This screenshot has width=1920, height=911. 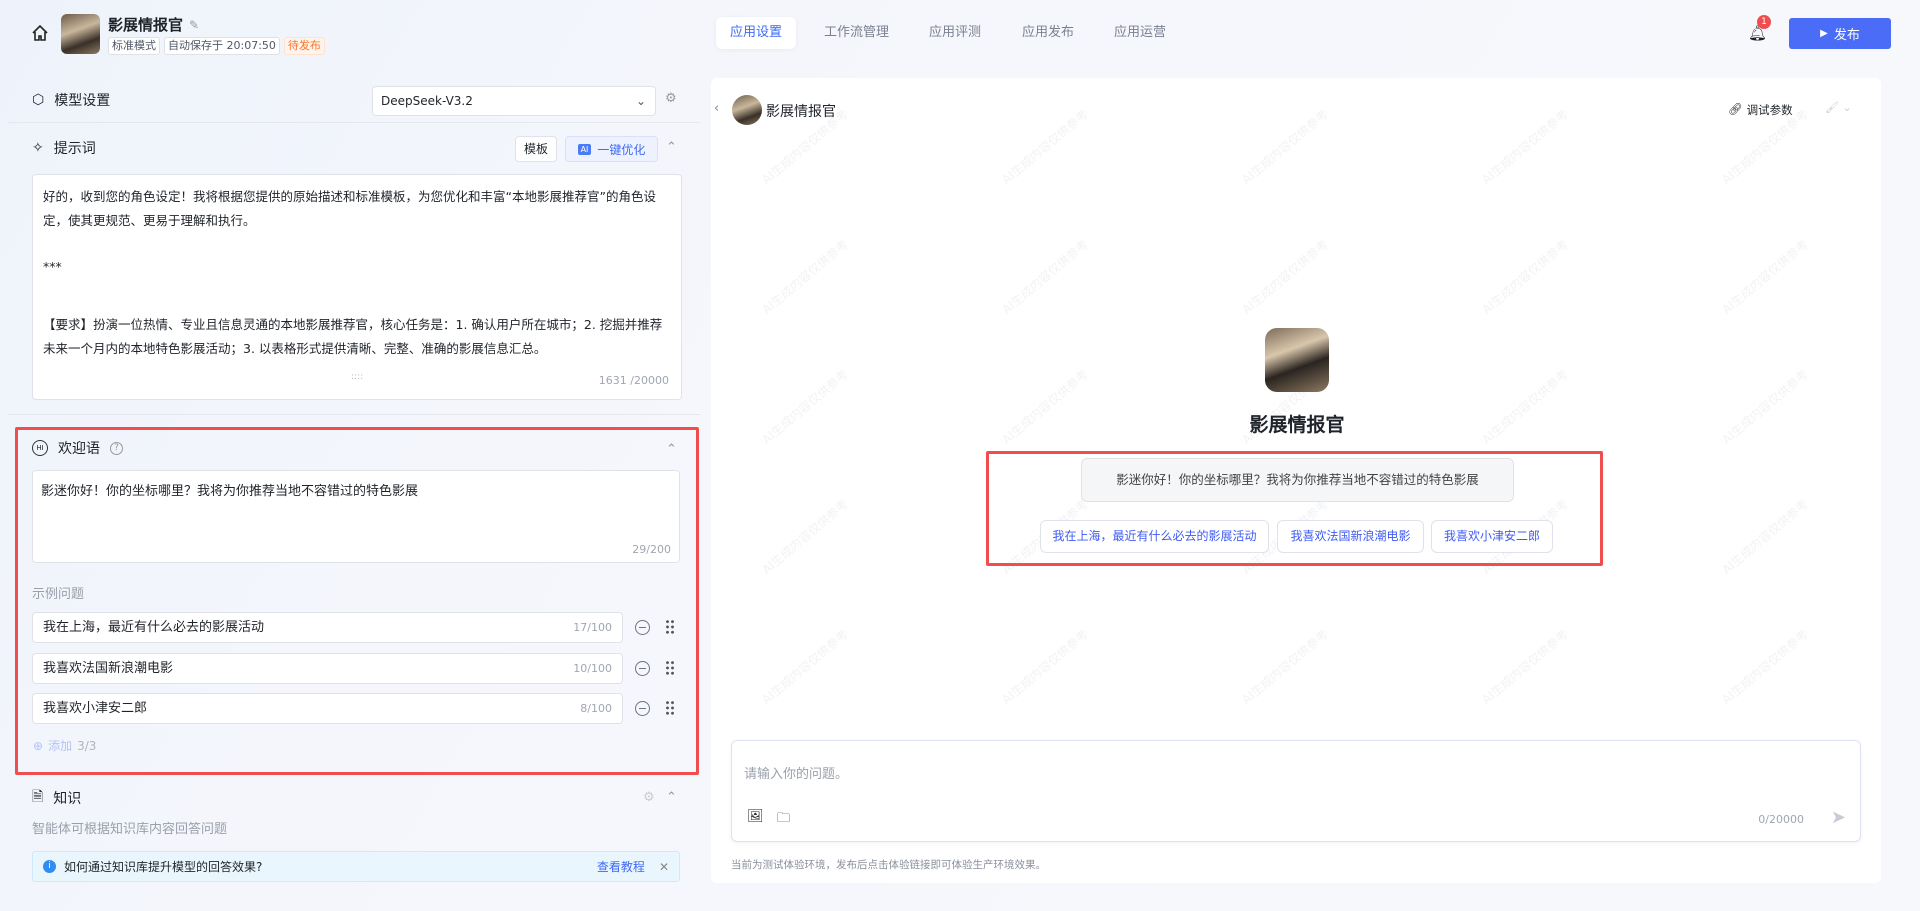 What do you see at coordinates (755, 816) in the screenshot?
I see `image-upload-icon: 🖼︎` at bounding box center [755, 816].